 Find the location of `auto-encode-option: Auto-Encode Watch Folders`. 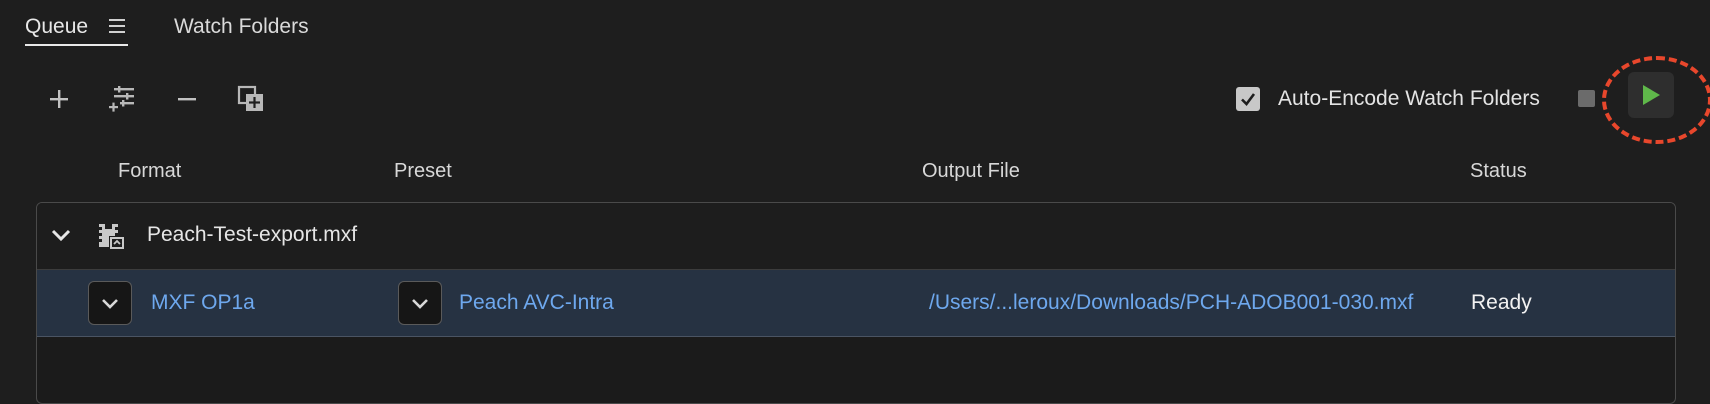

auto-encode-option: Auto-Encode Watch Folders is located at coordinates (1388, 99).